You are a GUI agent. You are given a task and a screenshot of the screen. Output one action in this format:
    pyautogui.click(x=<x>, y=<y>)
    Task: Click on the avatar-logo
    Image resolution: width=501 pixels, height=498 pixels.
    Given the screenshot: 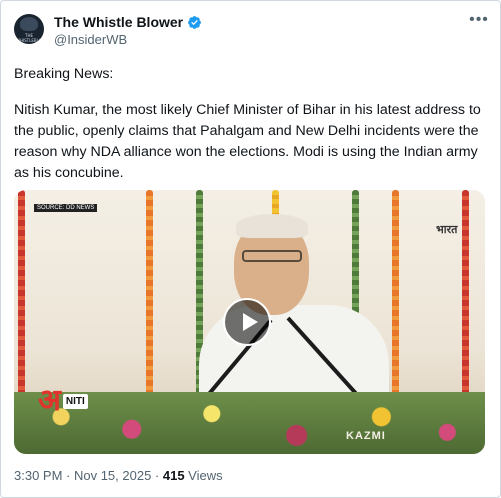 What is the action you would take?
    pyautogui.click(x=29, y=24)
    